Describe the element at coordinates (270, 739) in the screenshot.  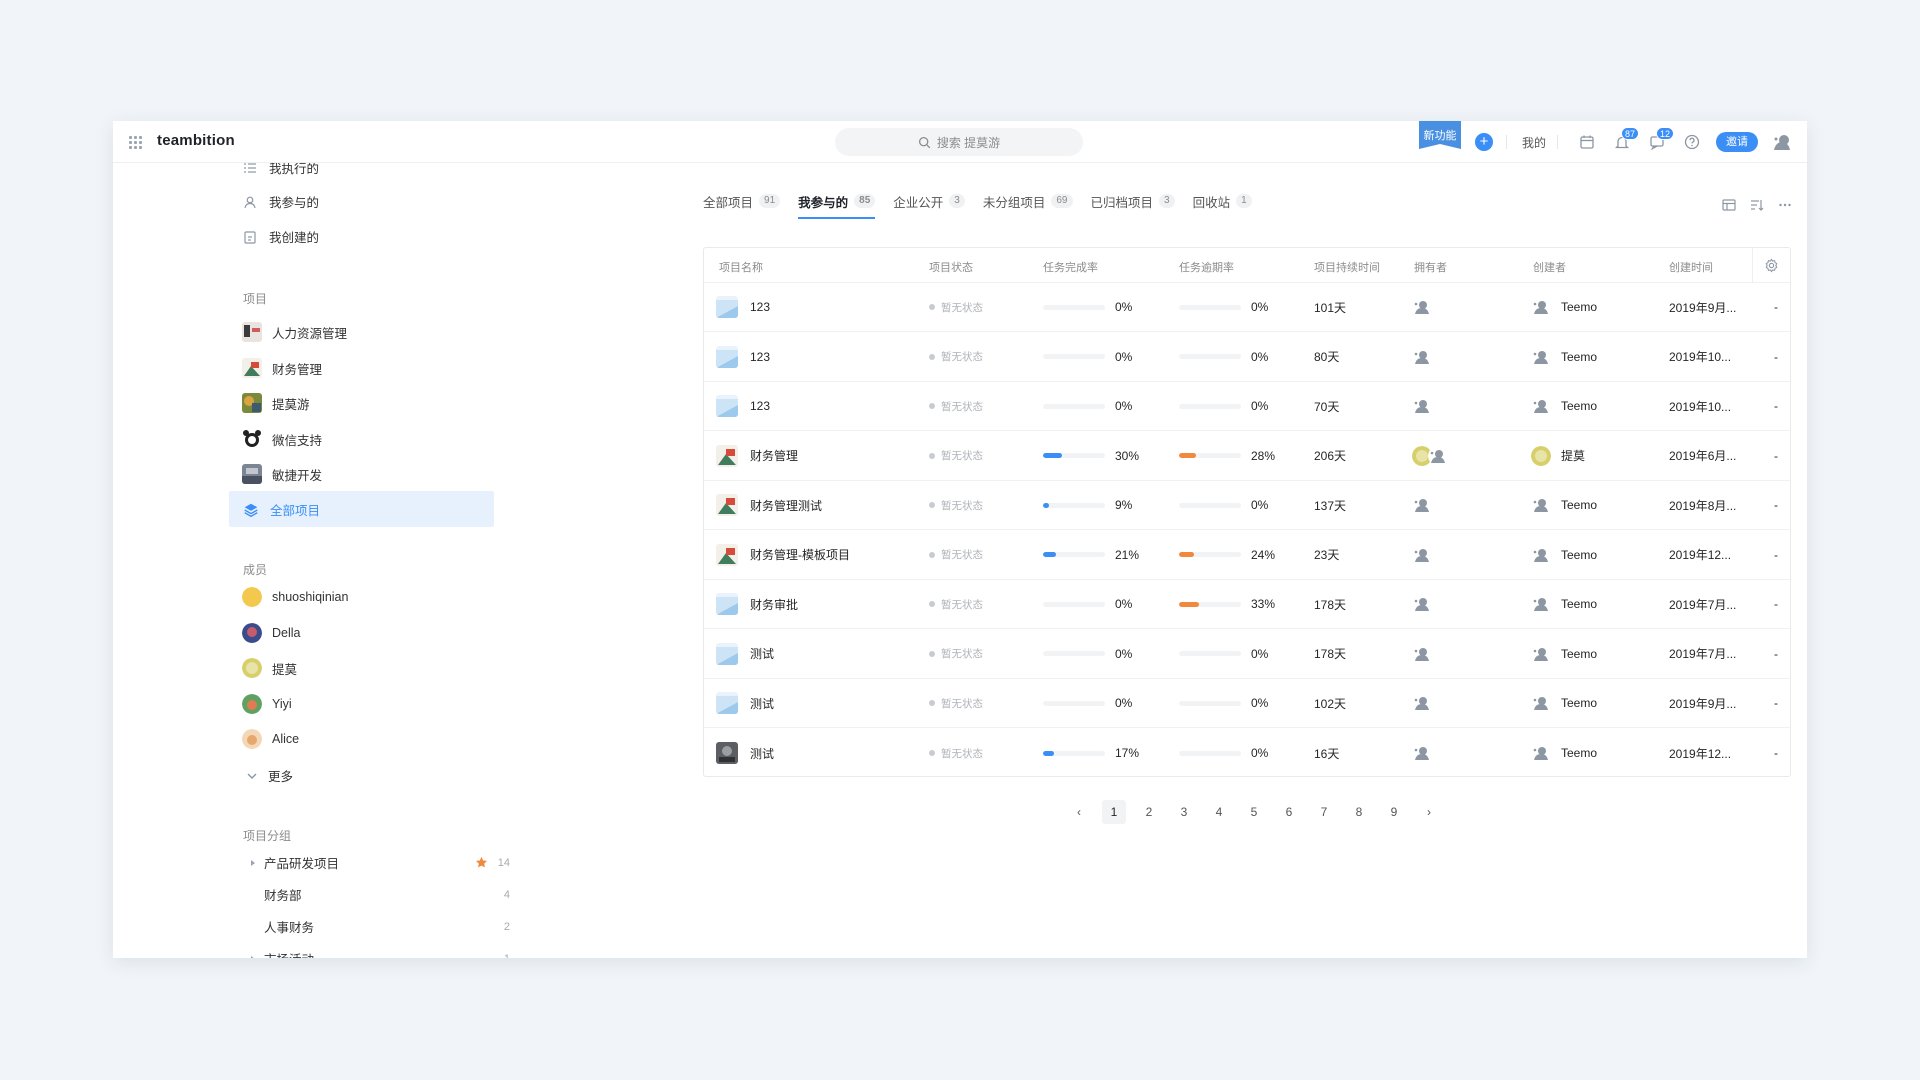
I see `sidebar-member: Alice` at that location.